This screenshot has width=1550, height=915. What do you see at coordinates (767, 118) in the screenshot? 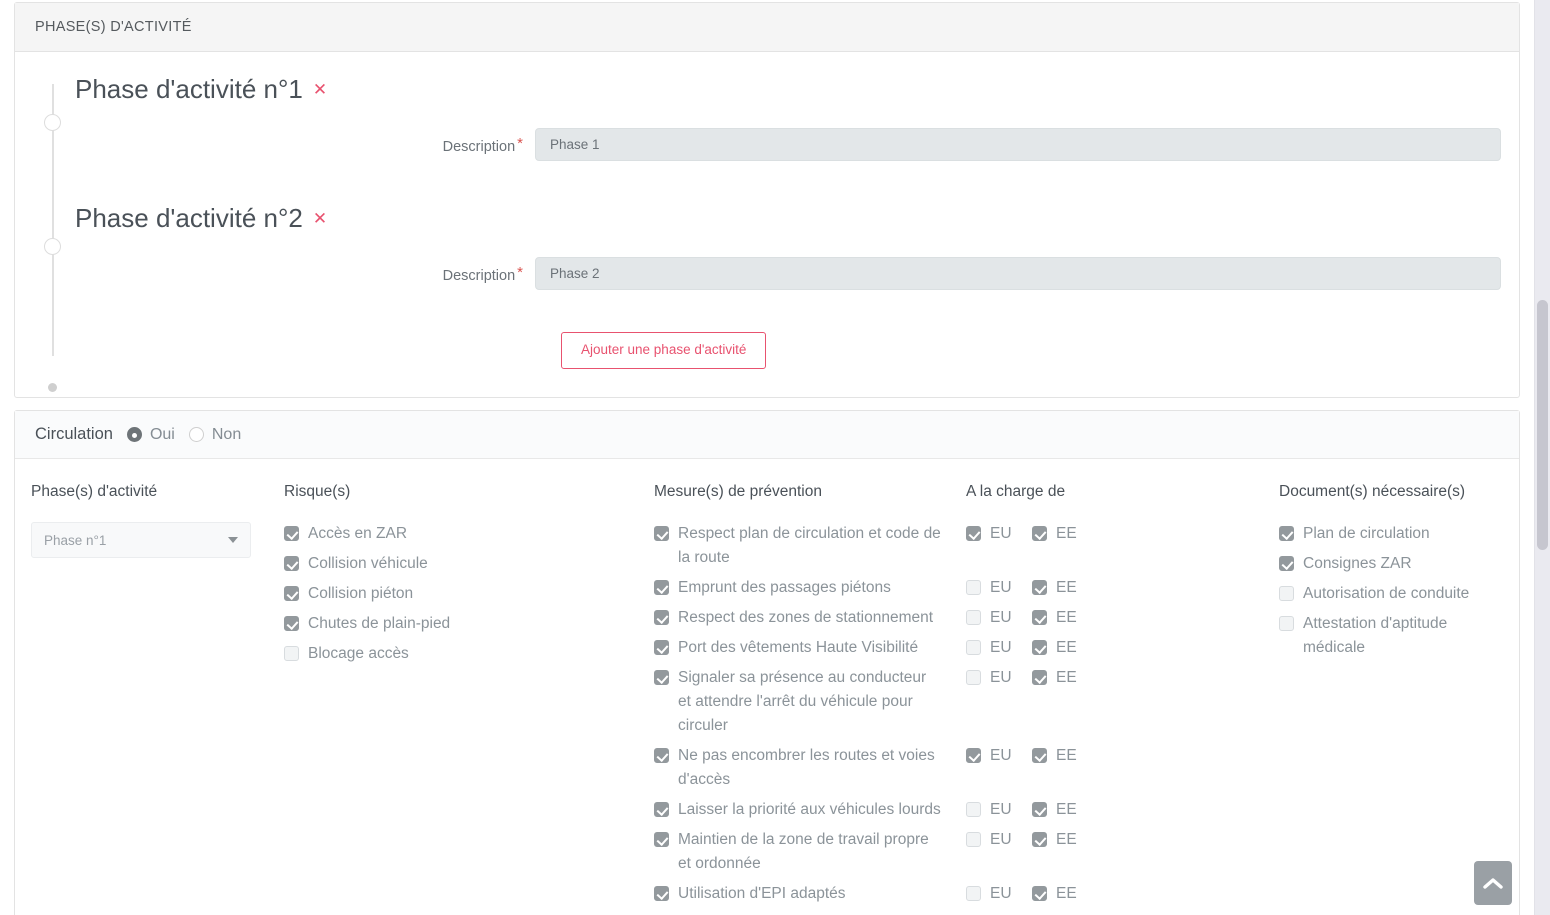
I see `phase-block-1: Phase d'activité n°1 ✕ Description *` at bounding box center [767, 118].